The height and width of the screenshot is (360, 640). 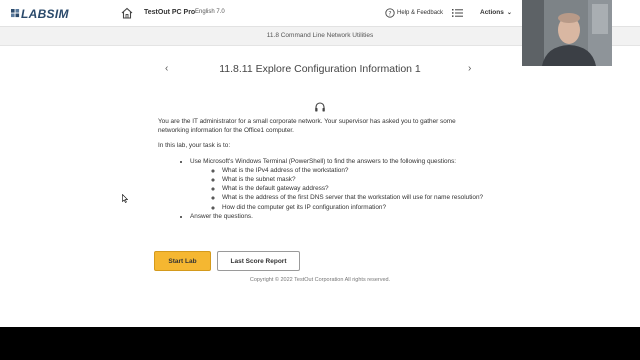 I want to click on chevron-down-icon: ⌄, so click(x=509, y=13).